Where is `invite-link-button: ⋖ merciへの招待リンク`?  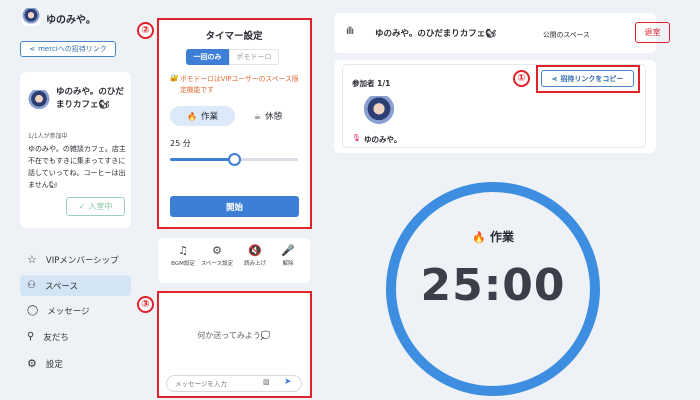
invite-link-button: ⋖ merciへの招待リンク is located at coordinates (68, 49).